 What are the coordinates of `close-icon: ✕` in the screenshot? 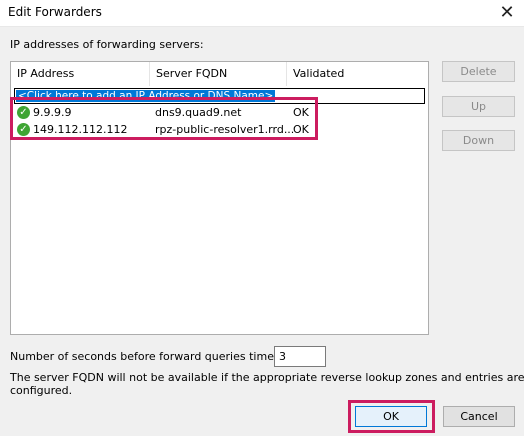 It's located at (507, 13).